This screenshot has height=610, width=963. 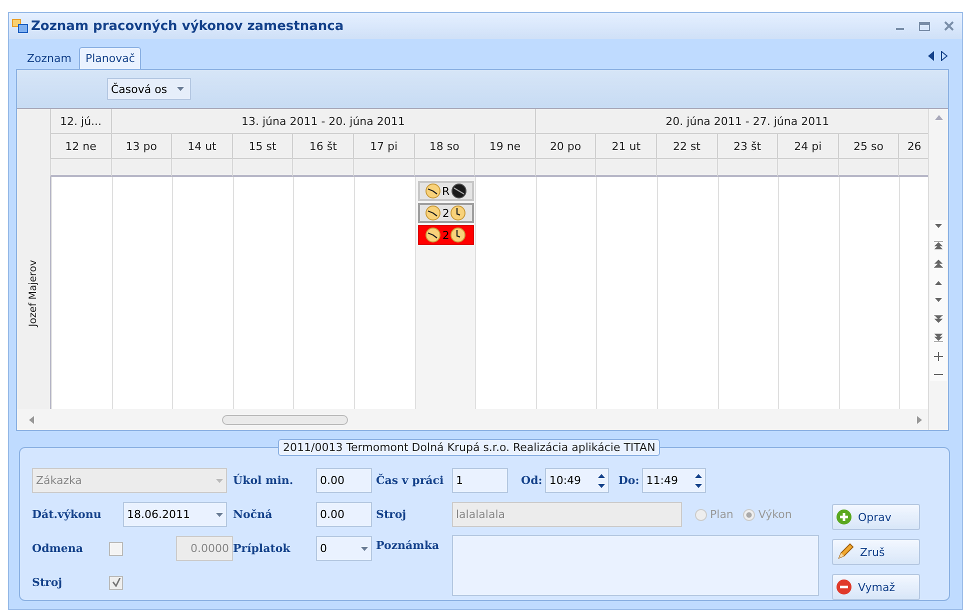 What do you see at coordinates (344, 514) in the screenshot?
I see `night-field: 0.00` at bounding box center [344, 514].